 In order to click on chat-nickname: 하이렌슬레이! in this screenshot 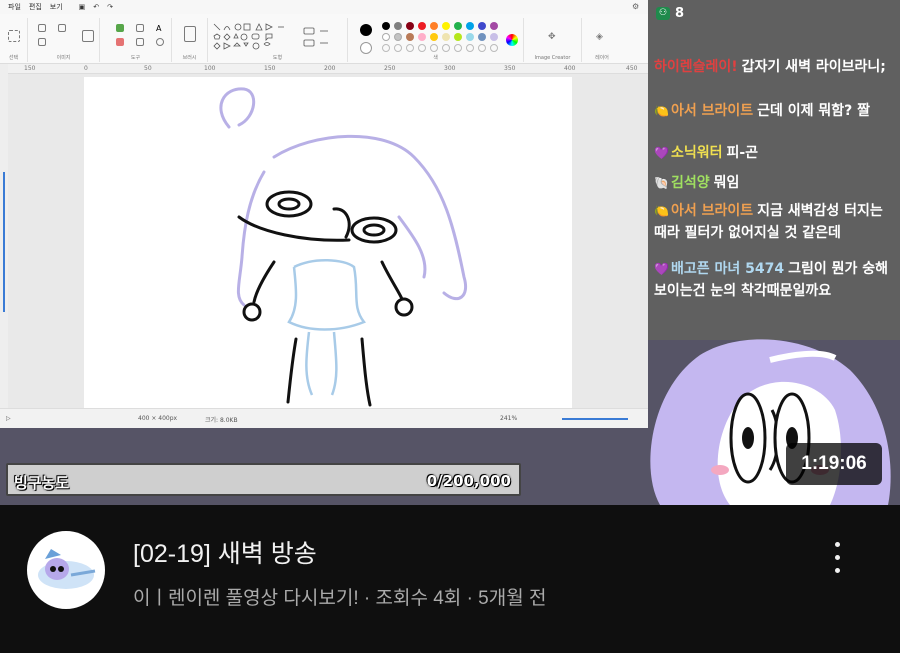, I will do `click(696, 67)`.